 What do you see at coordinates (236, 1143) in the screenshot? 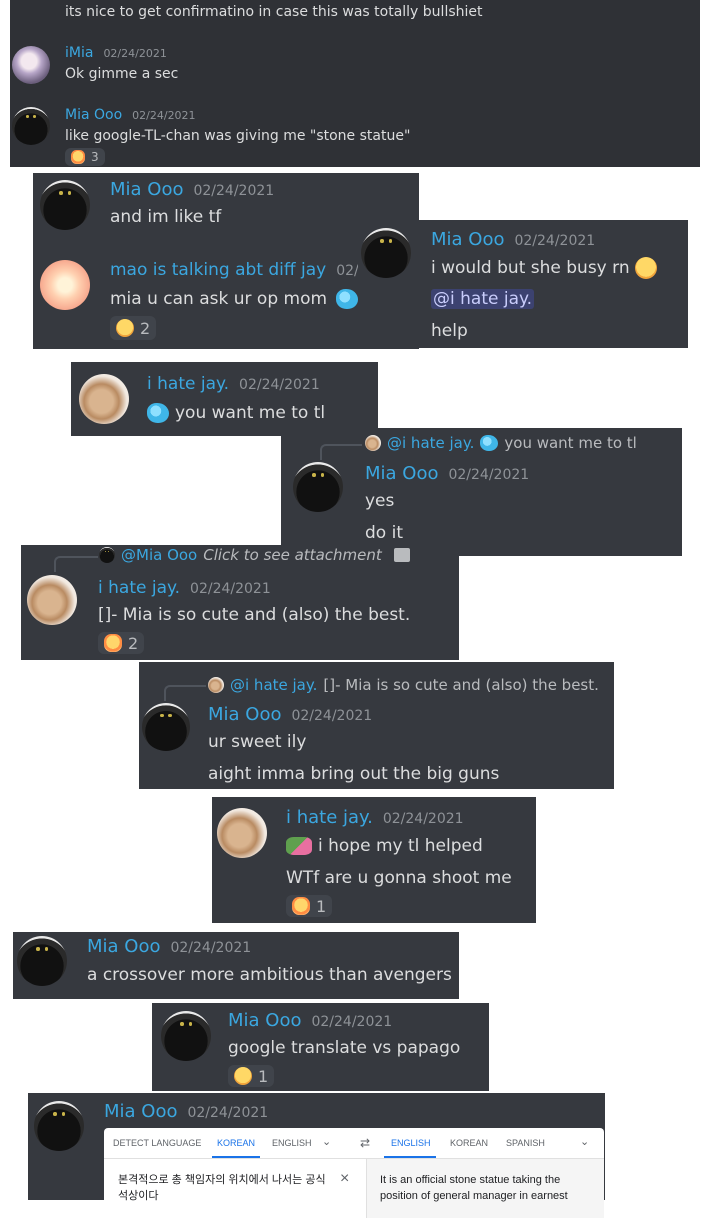
I see `tab-korean-source: KOREAN` at bounding box center [236, 1143].